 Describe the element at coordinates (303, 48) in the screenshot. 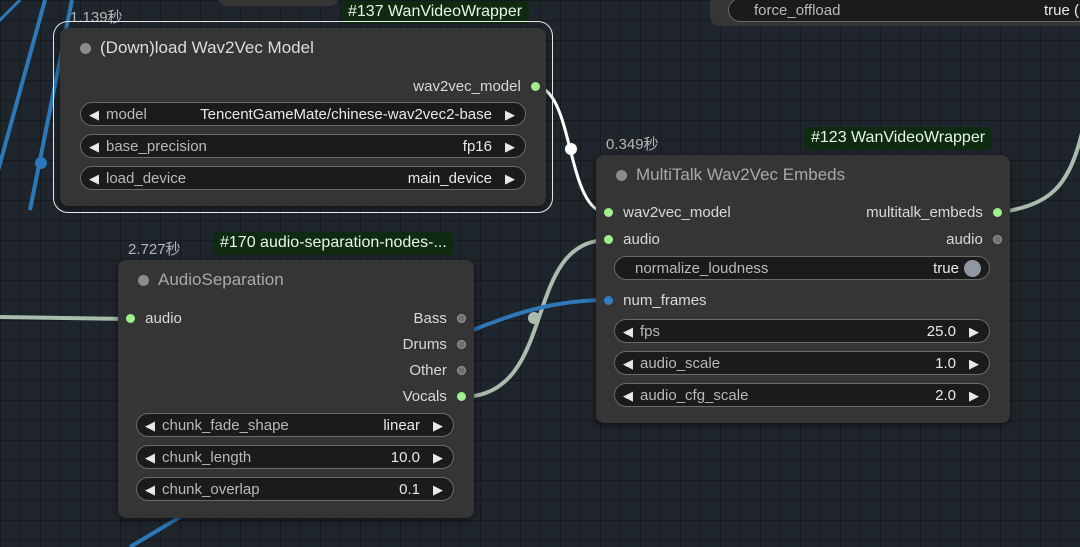

I see `node137-title-bar: (Down)load Wav2Vec Model` at that location.